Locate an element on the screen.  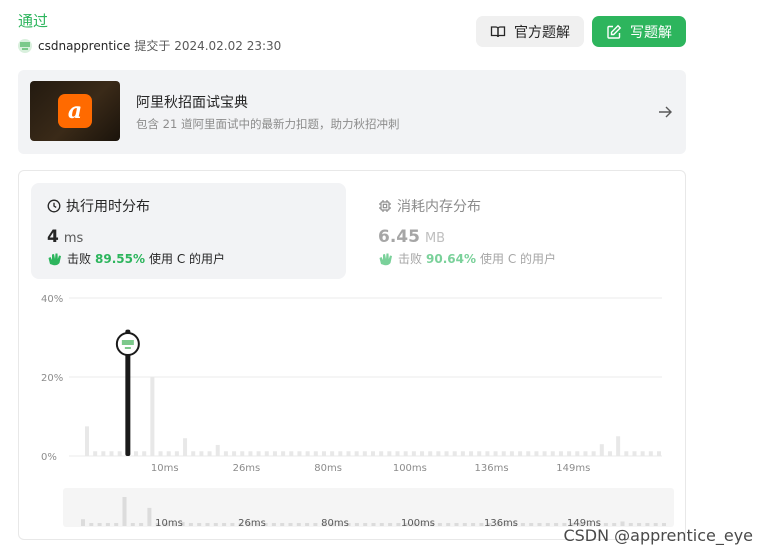
y-tick-label: 0% is located at coordinates (49, 457).